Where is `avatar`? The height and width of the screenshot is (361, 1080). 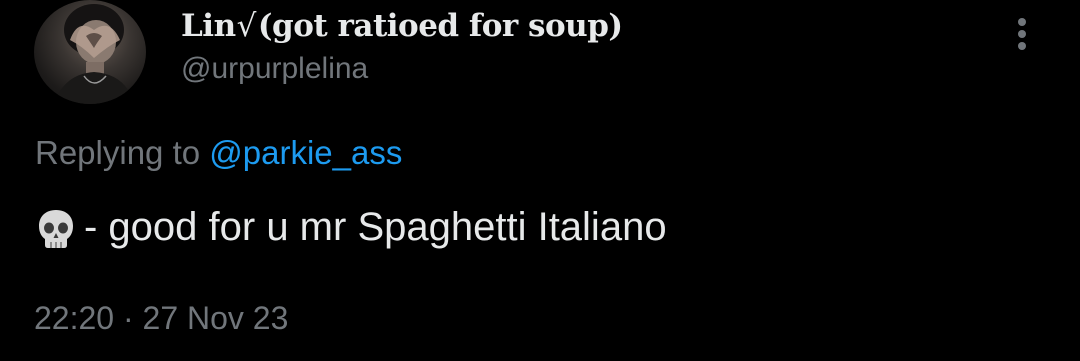
avatar is located at coordinates (90, 52).